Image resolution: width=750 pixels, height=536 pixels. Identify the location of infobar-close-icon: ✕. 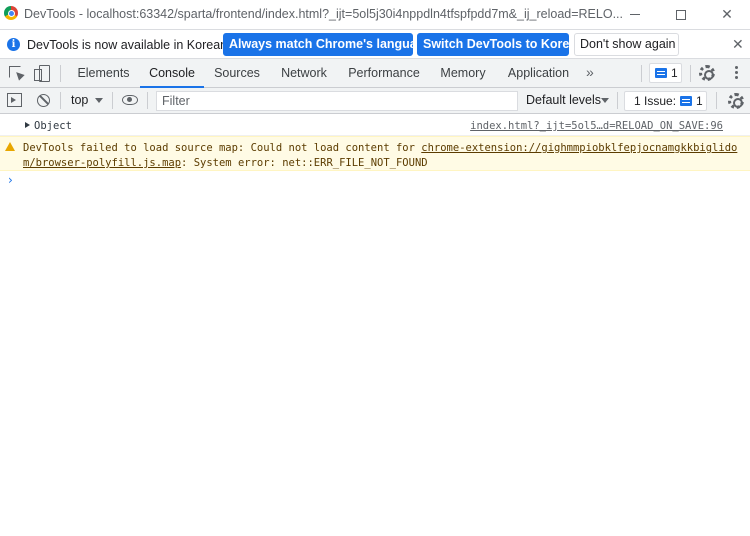
(738, 44).